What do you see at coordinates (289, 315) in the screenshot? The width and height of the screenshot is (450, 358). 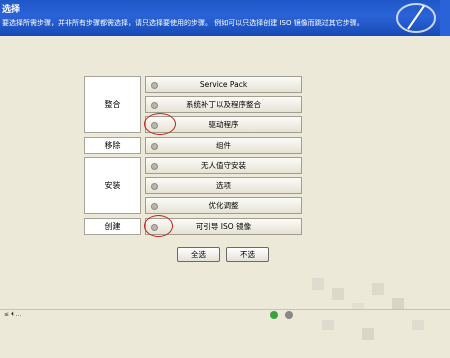 I see `status-gray-icon` at bounding box center [289, 315].